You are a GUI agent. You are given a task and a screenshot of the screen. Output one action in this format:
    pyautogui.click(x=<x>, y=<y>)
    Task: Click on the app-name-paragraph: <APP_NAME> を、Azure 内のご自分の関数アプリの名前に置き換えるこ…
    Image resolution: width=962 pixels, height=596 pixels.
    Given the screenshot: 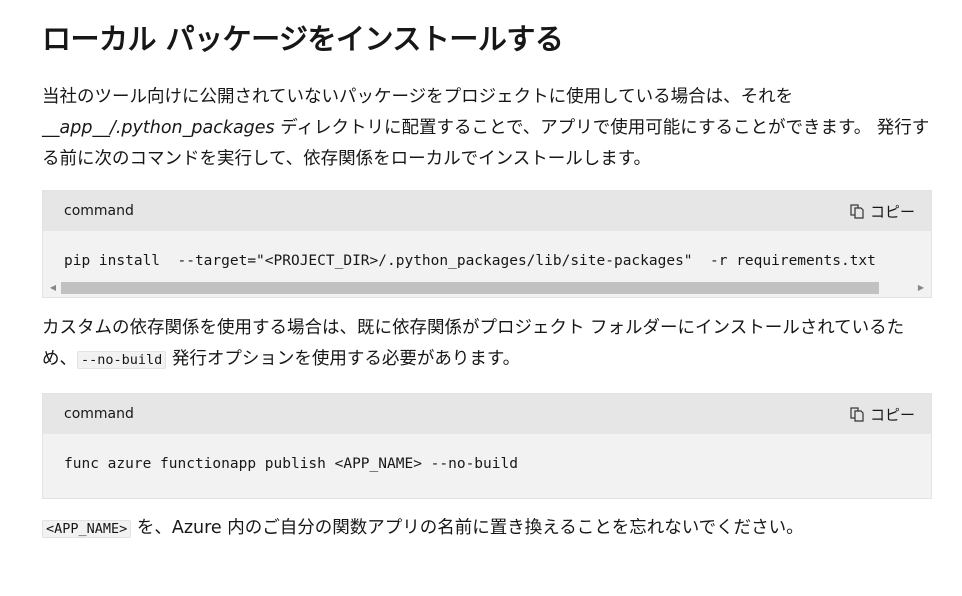 What is the action you would take?
    pyautogui.click(x=487, y=529)
    